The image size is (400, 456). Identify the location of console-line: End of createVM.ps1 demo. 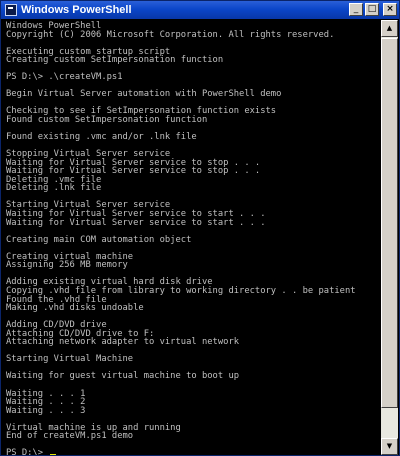
(70, 436).